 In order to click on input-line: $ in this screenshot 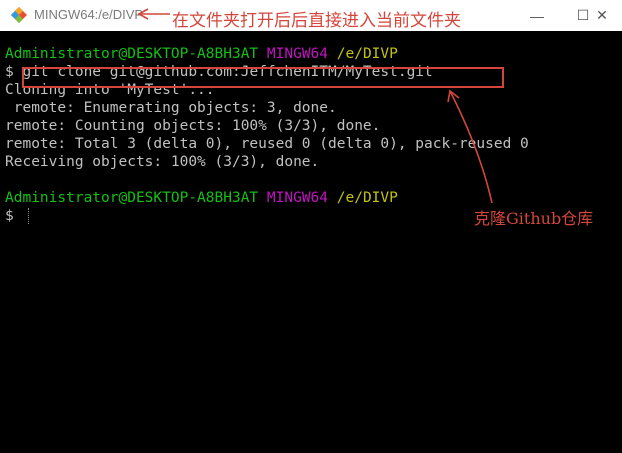, I will do `click(17, 216)`.